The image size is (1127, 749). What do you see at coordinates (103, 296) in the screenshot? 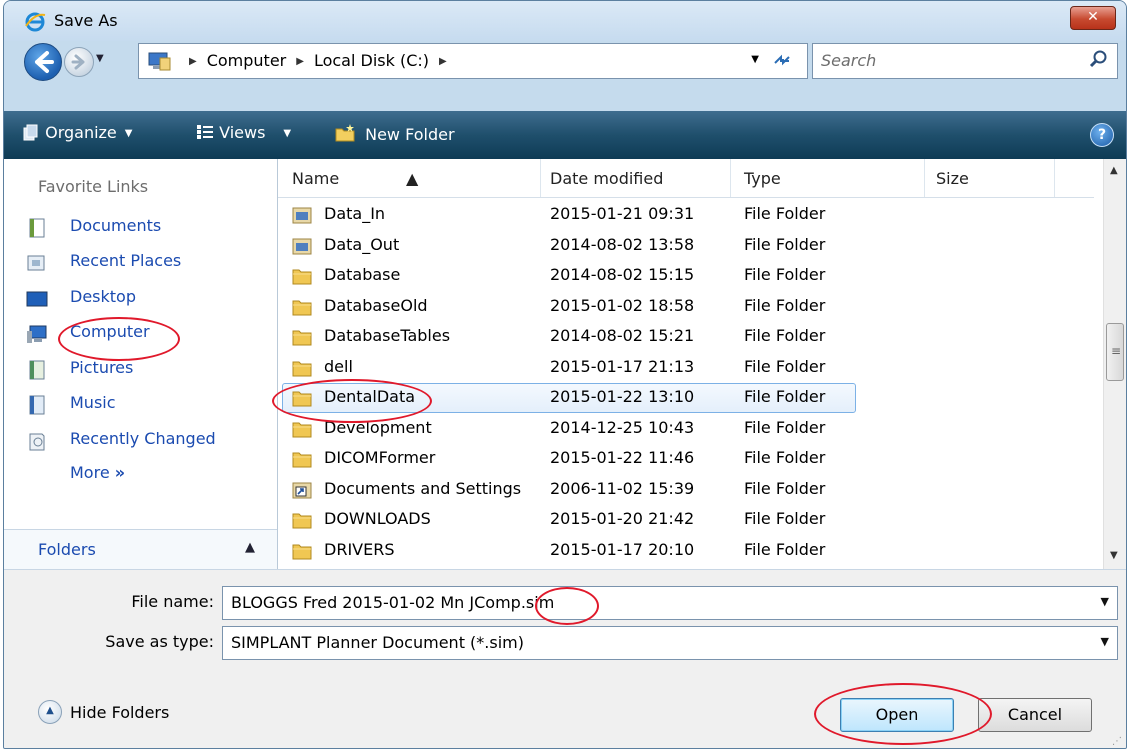
I see `nav-item-label: Desktop` at bounding box center [103, 296].